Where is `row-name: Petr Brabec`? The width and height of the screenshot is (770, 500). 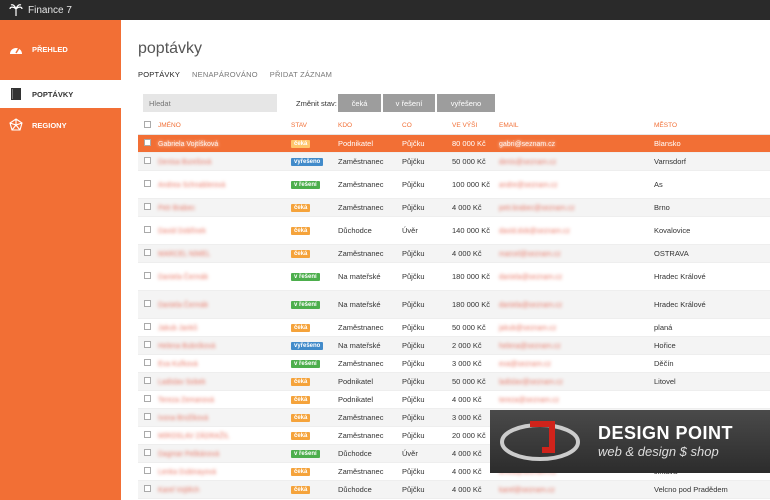 row-name: Petr Brabec is located at coordinates (176, 208).